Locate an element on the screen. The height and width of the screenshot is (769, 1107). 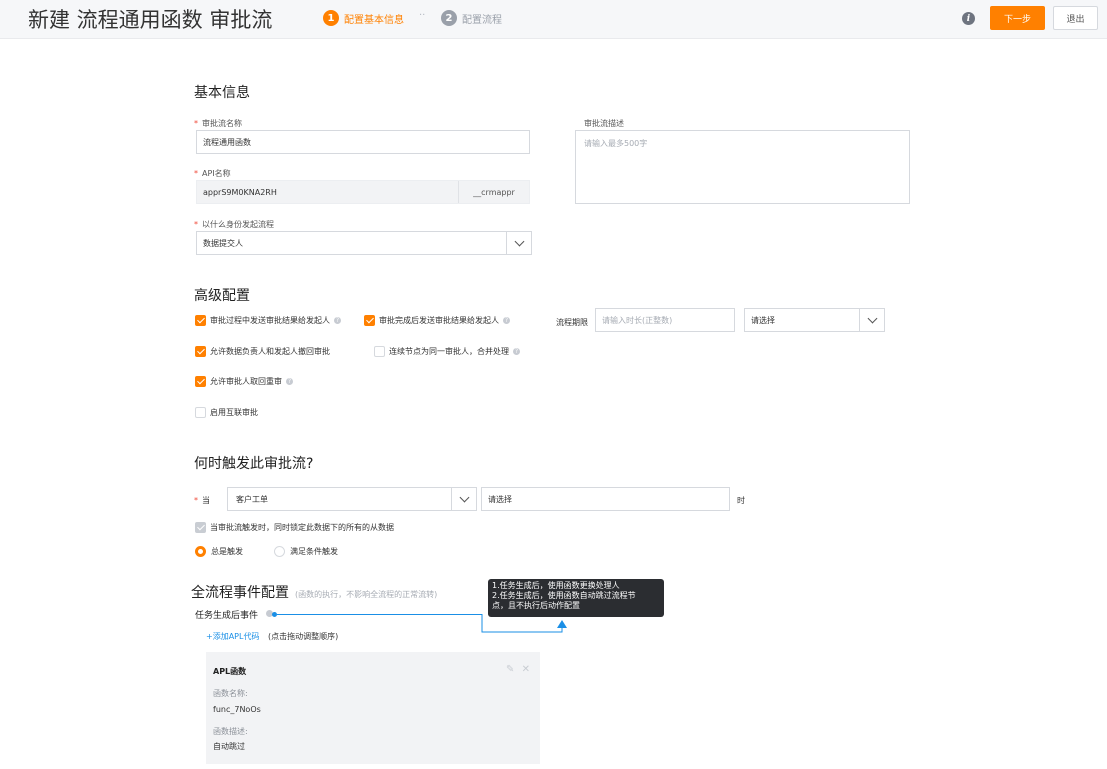
apl-function-card: APL函数 ✎ ✕ 函数名称: func_7NoOs 函数描述: 自动跳过 is located at coordinates (373, 708).